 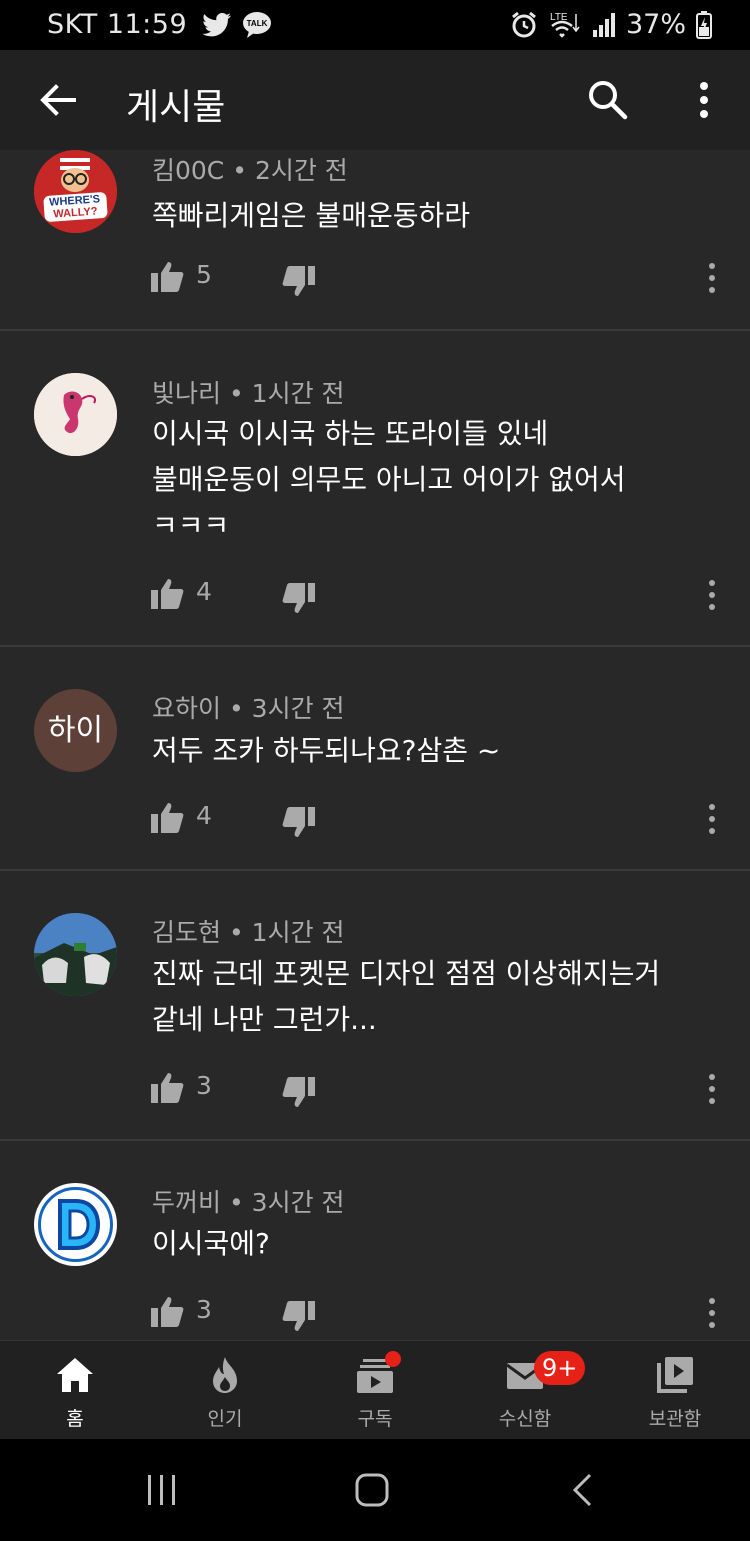 I want to click on comment-line: 진짜 근데 포켓몬 디자인 점점 이상해지는거, so click(x=406, y=973).